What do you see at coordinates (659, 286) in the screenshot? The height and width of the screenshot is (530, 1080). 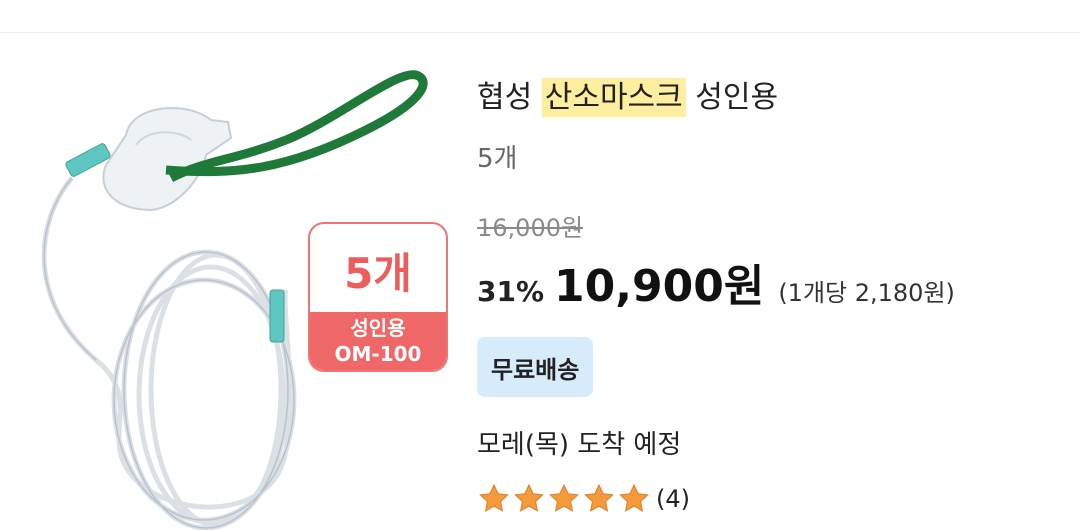 I see `sale-price: 10,900원` at bounding box center [659, 286].